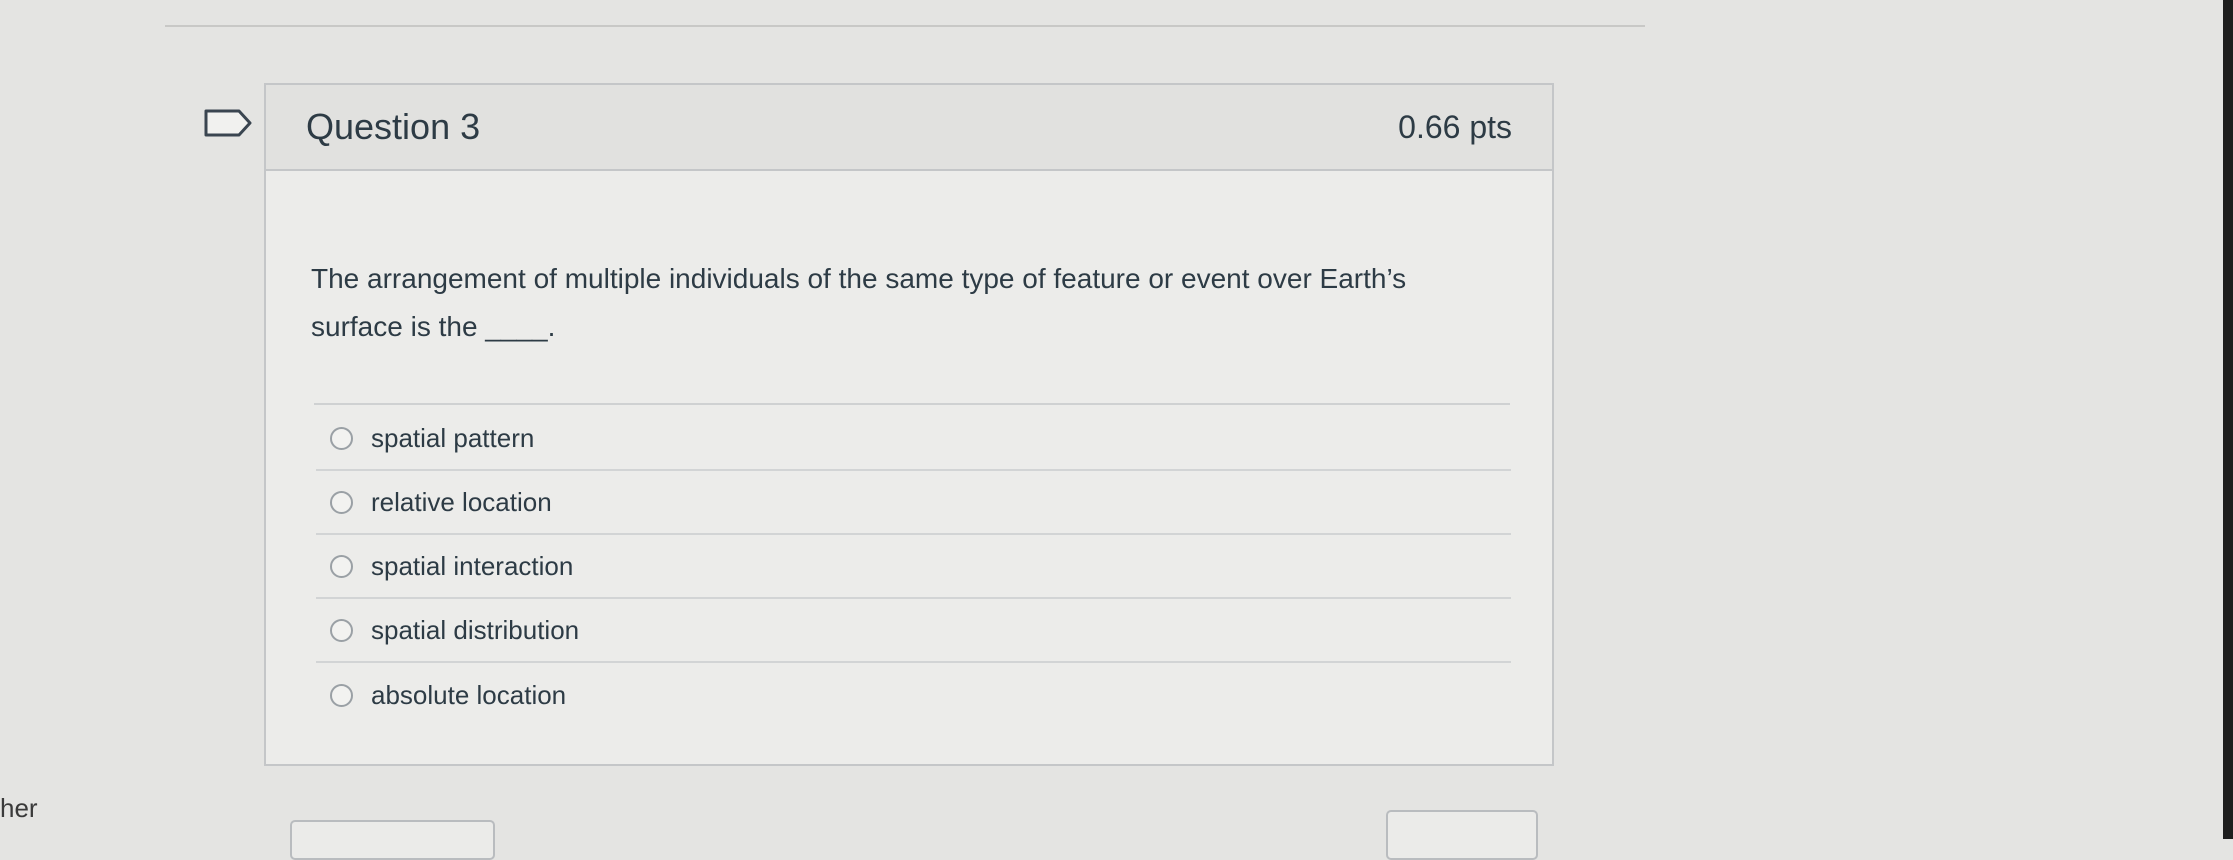  Describe the element at coordinates (1462, 835) in the screenshot. I see `next-button` at that location.